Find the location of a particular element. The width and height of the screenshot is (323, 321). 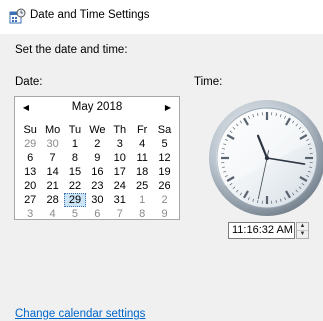

time-label: Time: is located at coordinates (208, 82).